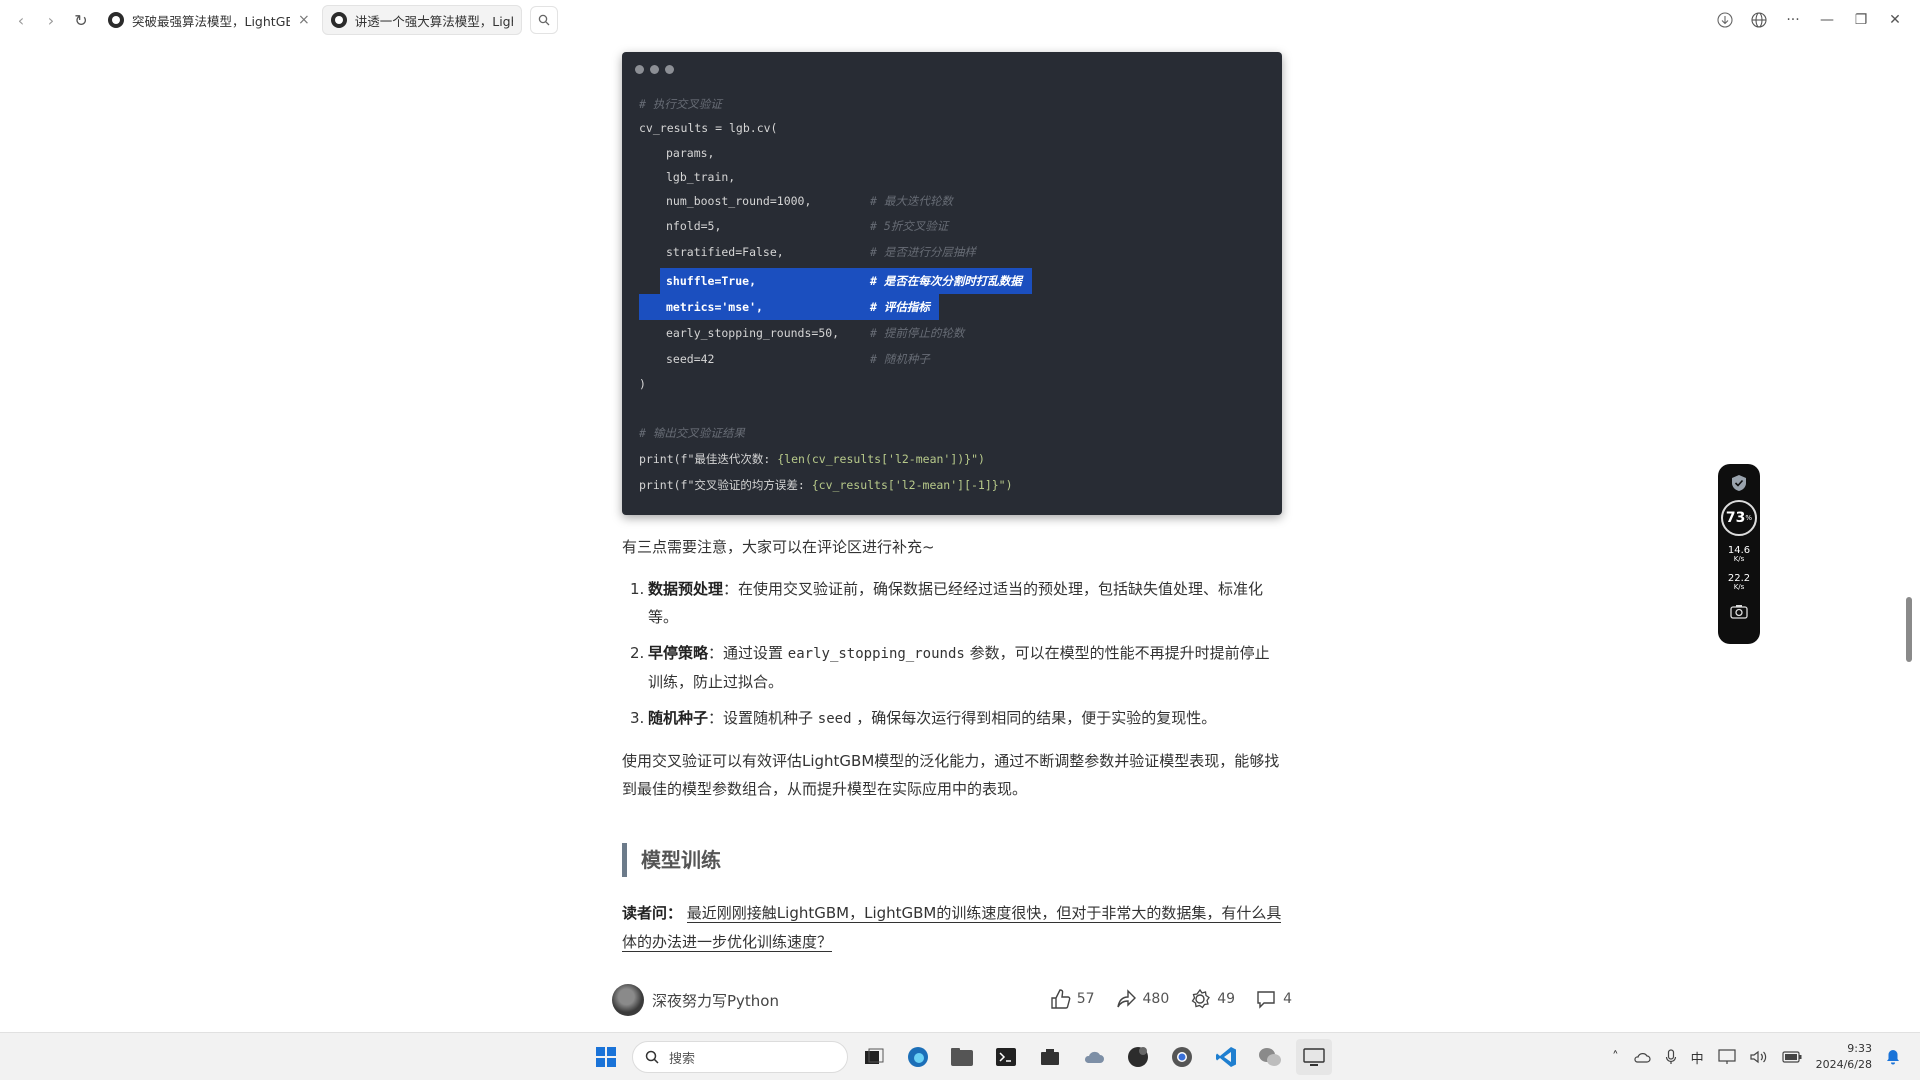  I want to click on chevron-up-icon: ˄, so click(1615, 1057).